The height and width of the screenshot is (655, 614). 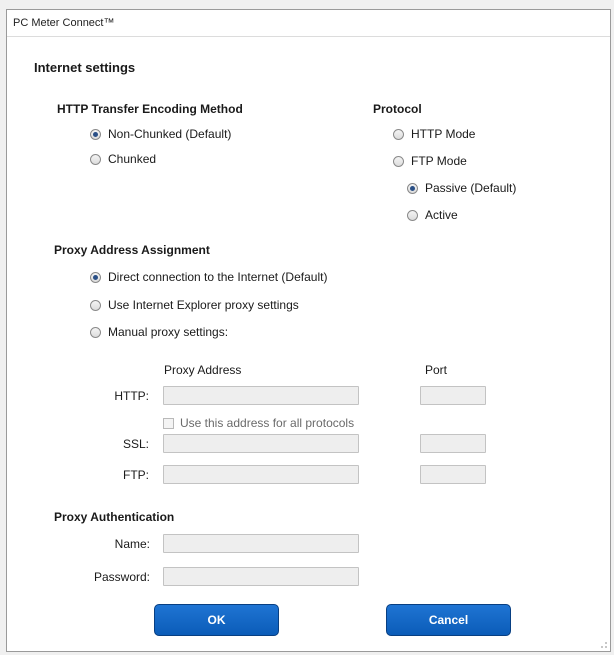 What do you see at coordinates (132, 544) in the screenshot?
I see `name-label: Name:` at bounding box center [132, 544].